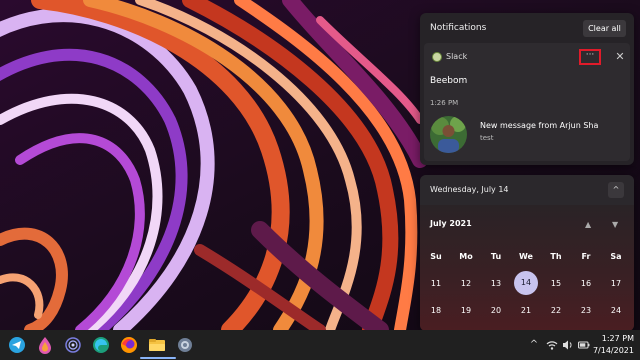  Describe the element at coordinates (101, 345) in the screenshot. I see `edge-icon` at that location.